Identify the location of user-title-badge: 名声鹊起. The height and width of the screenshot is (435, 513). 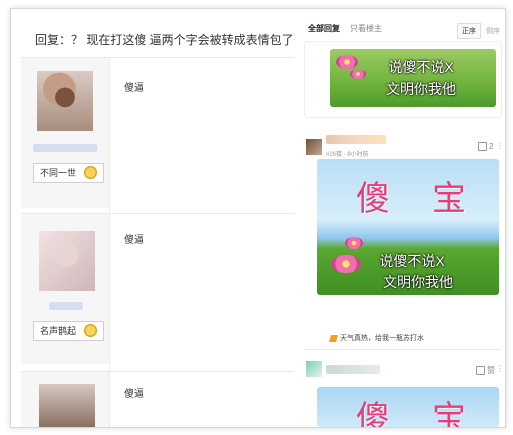
(69, 331).